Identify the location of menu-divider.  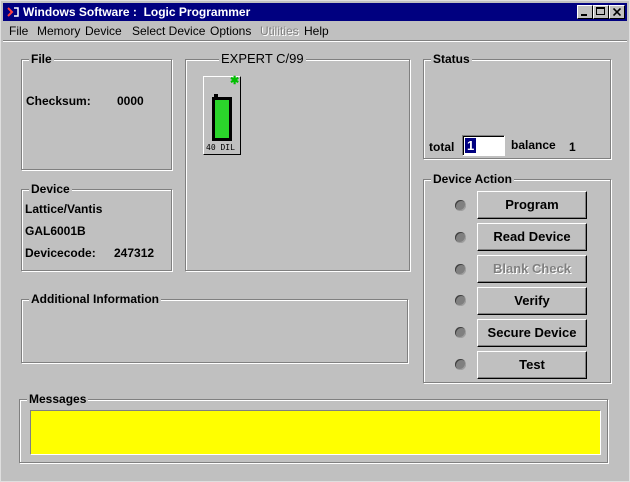
(315, 41).